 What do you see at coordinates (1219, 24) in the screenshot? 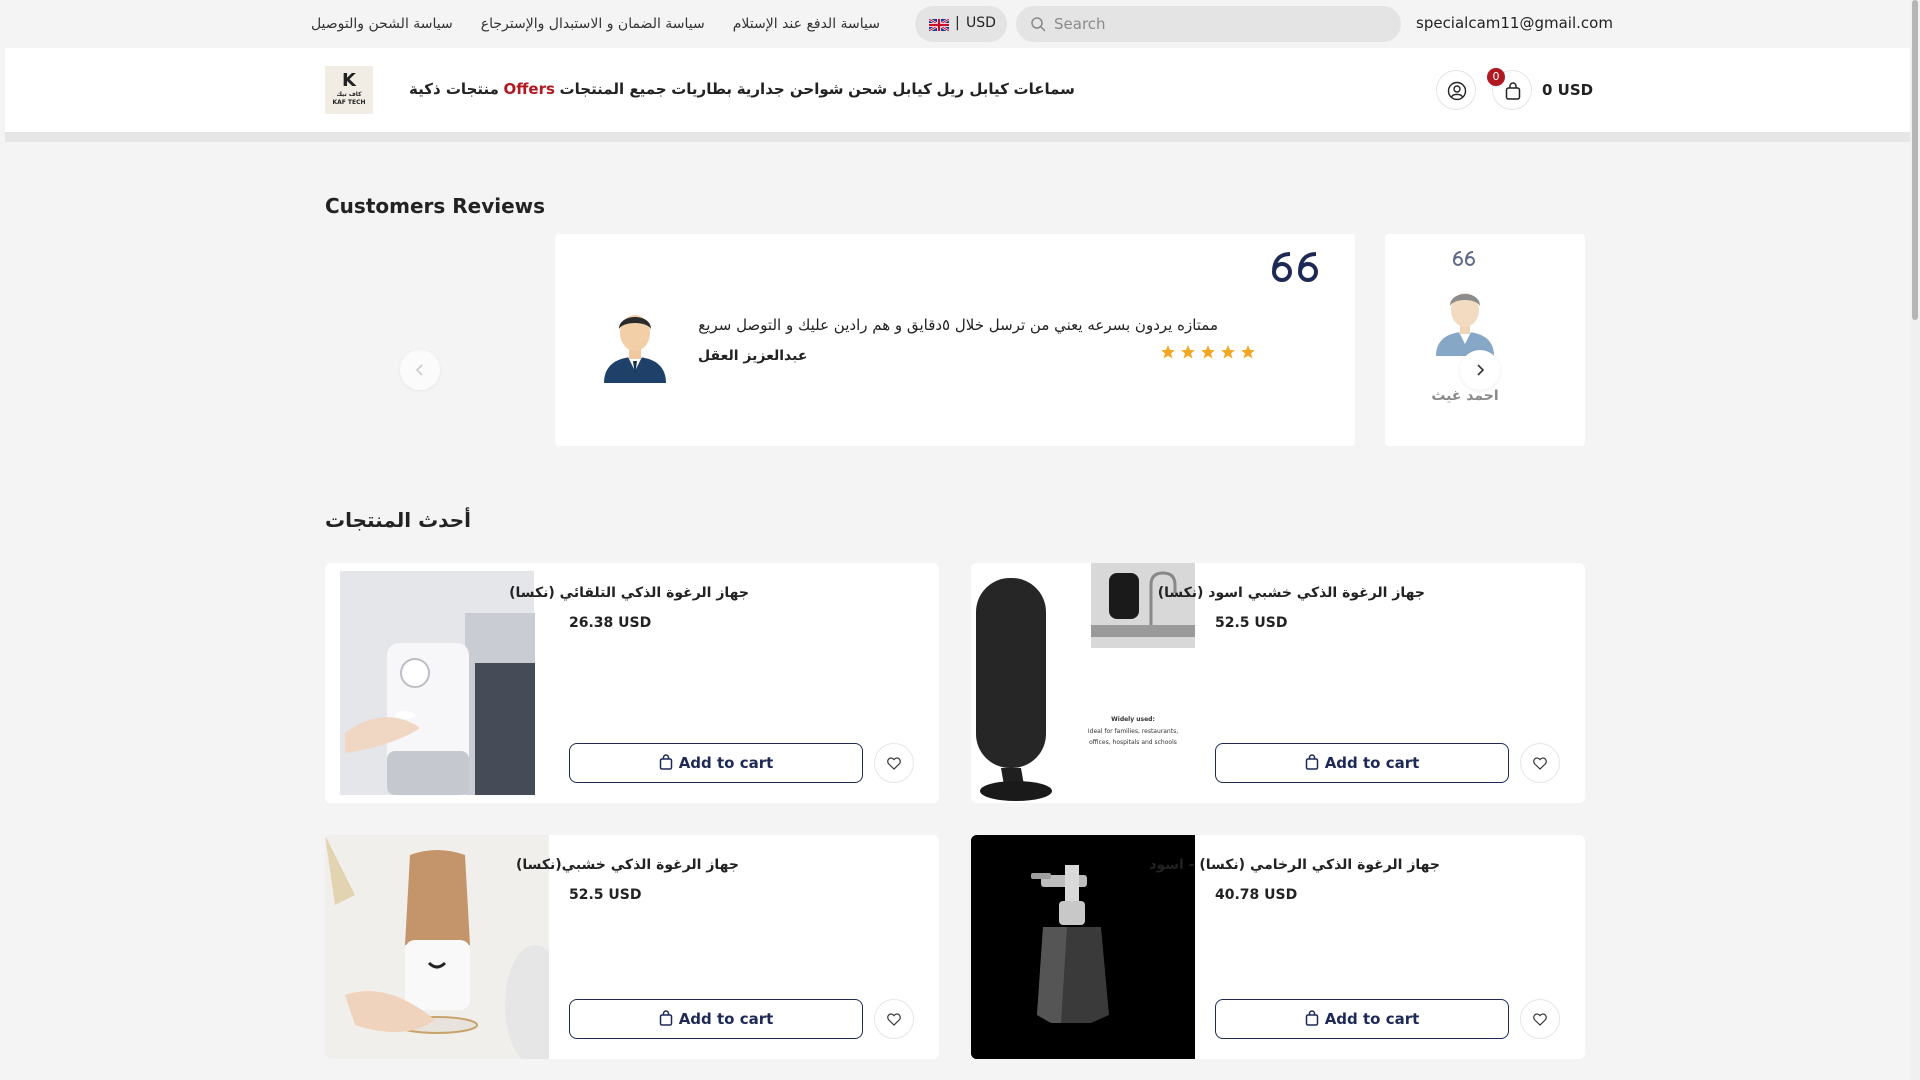
I see `search-input` at bounding box center [1219, 24].